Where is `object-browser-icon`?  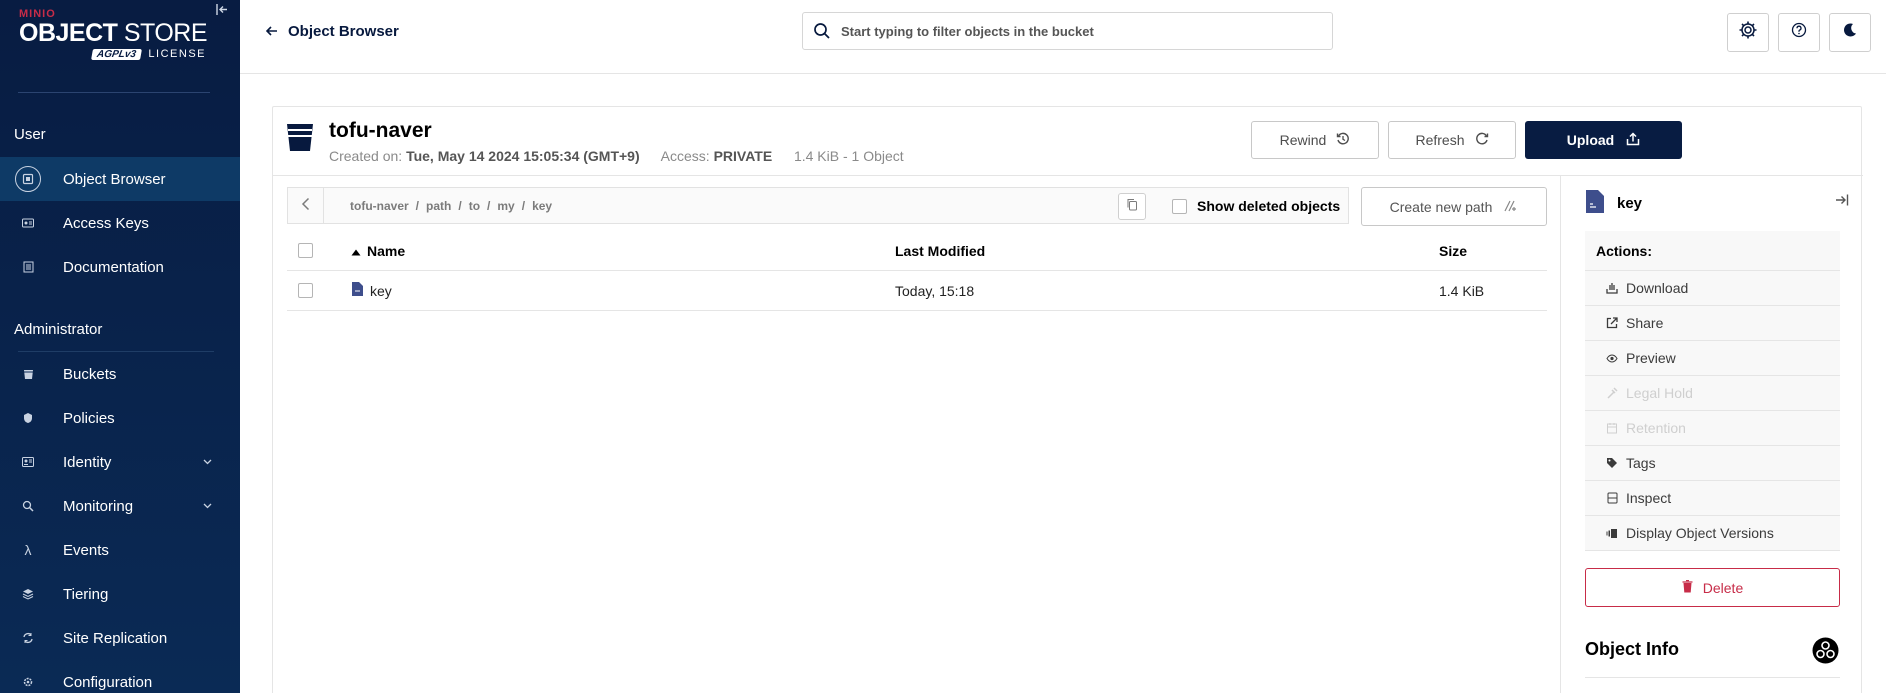 object-browser-icon is located at coordinates (28, 179).